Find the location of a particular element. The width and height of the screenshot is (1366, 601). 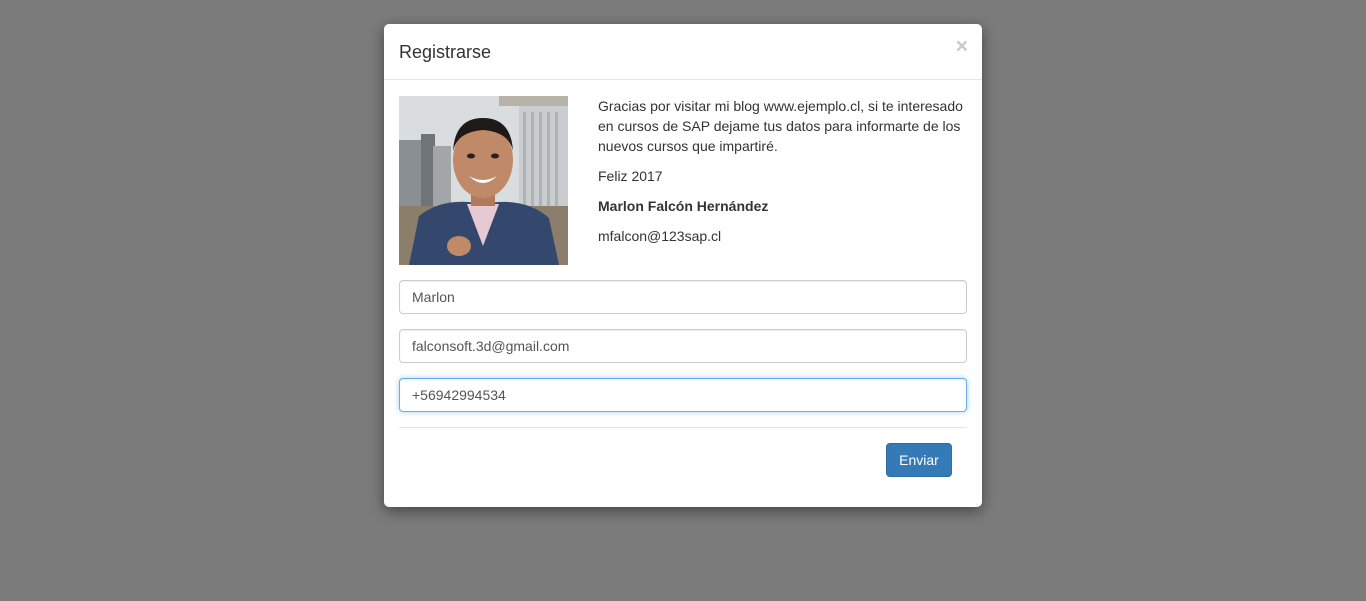

email-input is located at coordinates (683, 346).